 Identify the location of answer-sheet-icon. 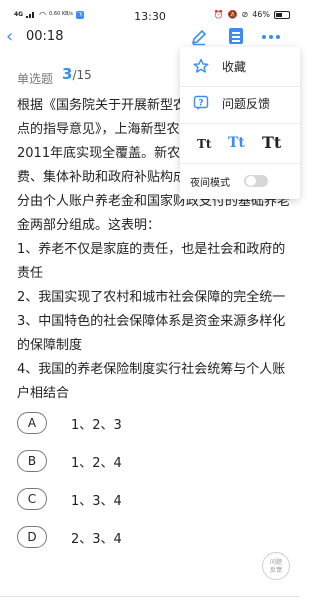
(236, 36).